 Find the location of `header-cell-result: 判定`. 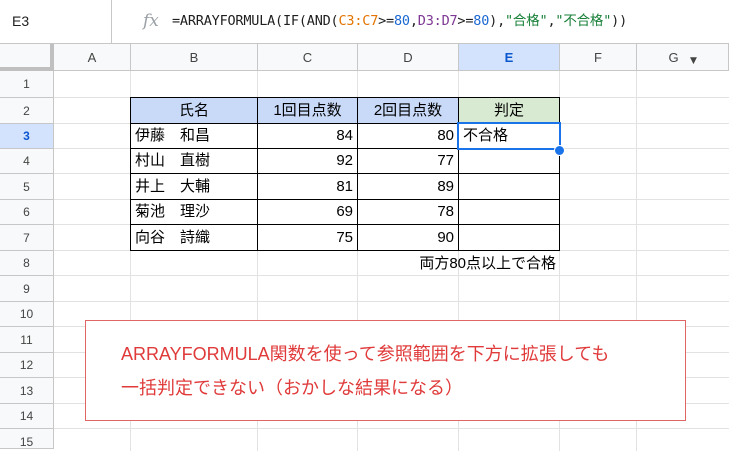

header-cell-result: 判定 is located at coordinates (509, 110).